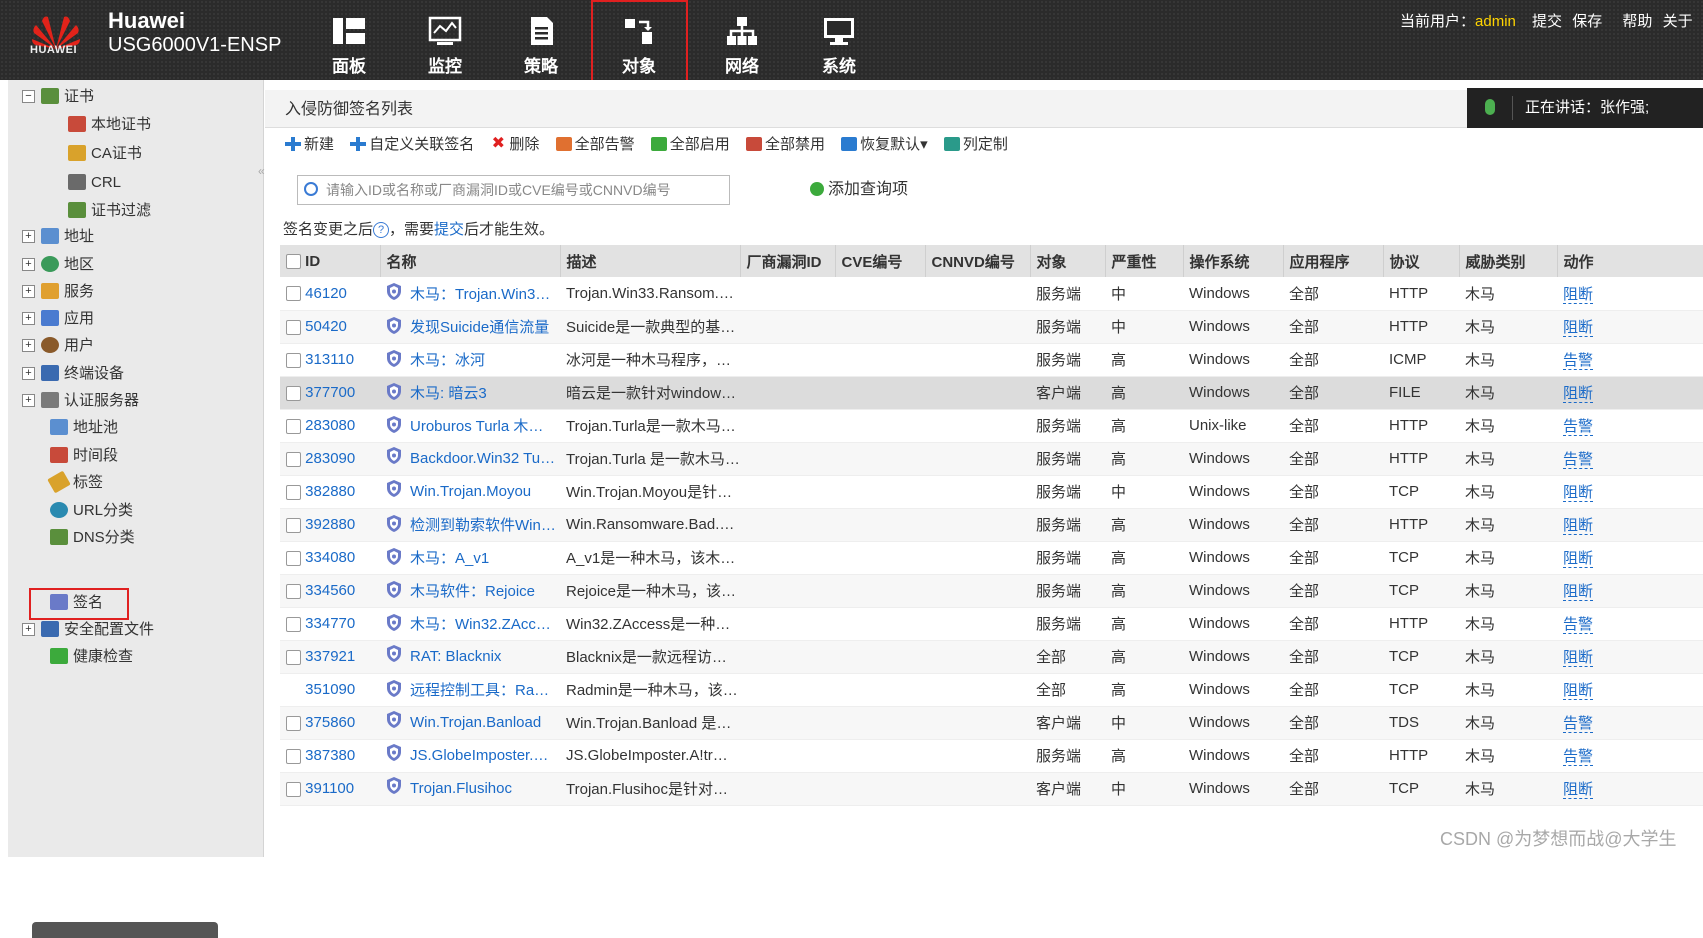 This screenshot has height=938, width=1703. What do you see at coordinates (690, 145) in the screenshot?
I see `enable-all-button: 全部启用` at bounding box center [690, 145].